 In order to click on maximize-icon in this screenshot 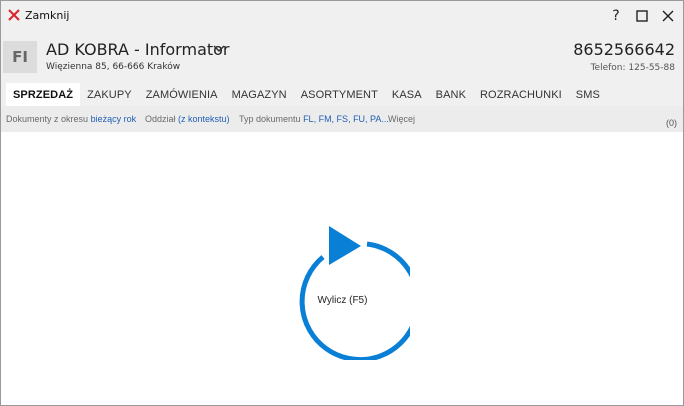, I will do `click(642, 16)`.